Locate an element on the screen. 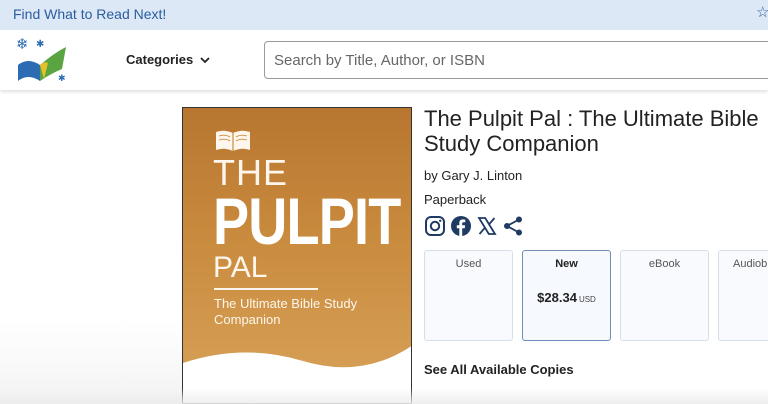 The image size is (768, 404). price-value: $28.34 is located at coordinates (557, 297).